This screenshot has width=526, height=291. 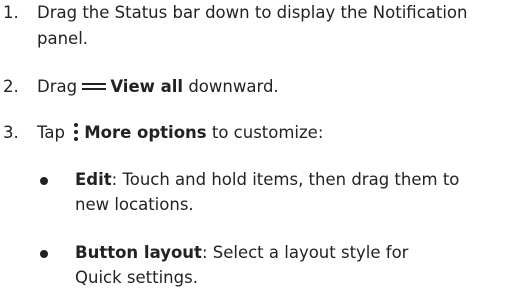 What do you see at coordinates (305, 252) in the screenshot?
I see `bullet-description: : Select a layout style for` at bounding box center [305, 252].